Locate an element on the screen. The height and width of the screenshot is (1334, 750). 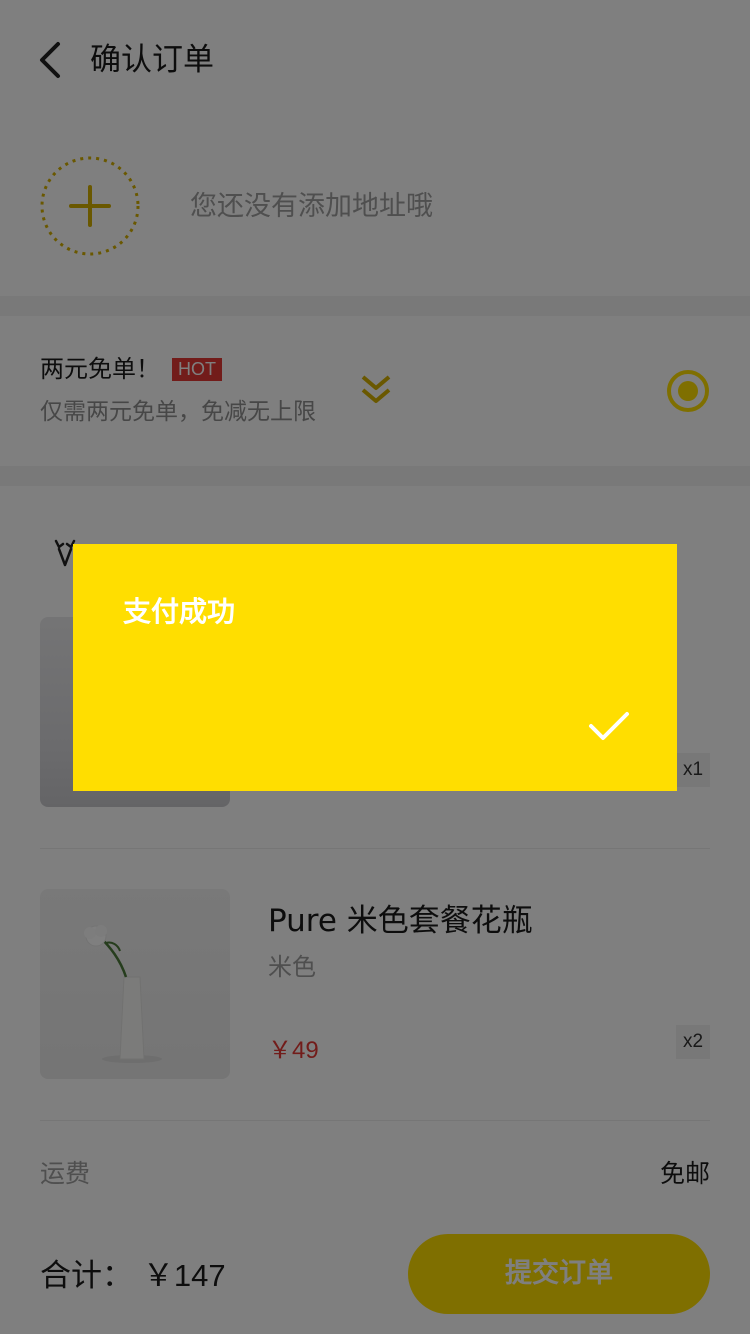
checkmark-icon is located at coordinates (609, 726).